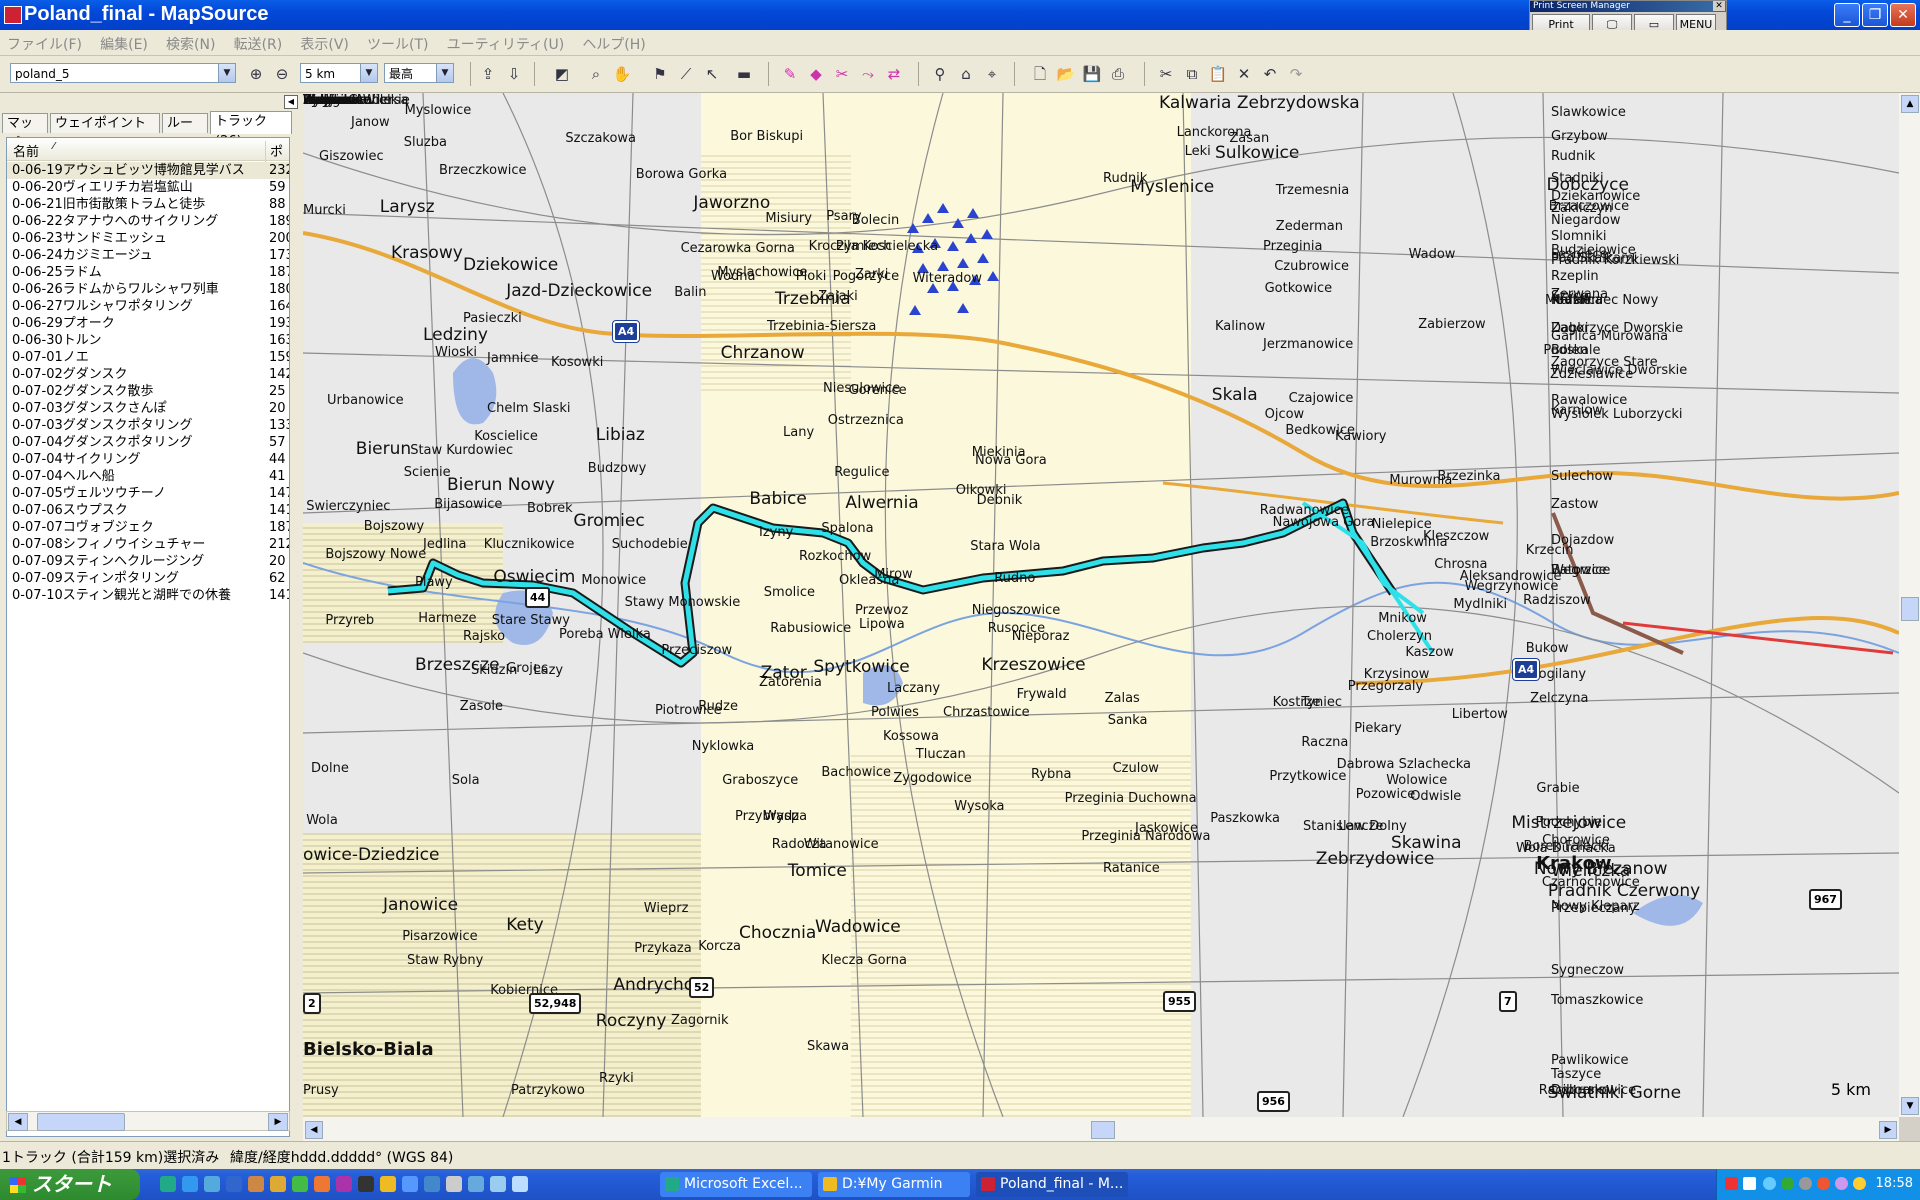 Image resolution: width=1920 pixels, height=1200 pixels. Describe the element at coordinates (105, 132) in the screenshot. I see `tab-waypoints: ウェイポイント (1)` at that location.